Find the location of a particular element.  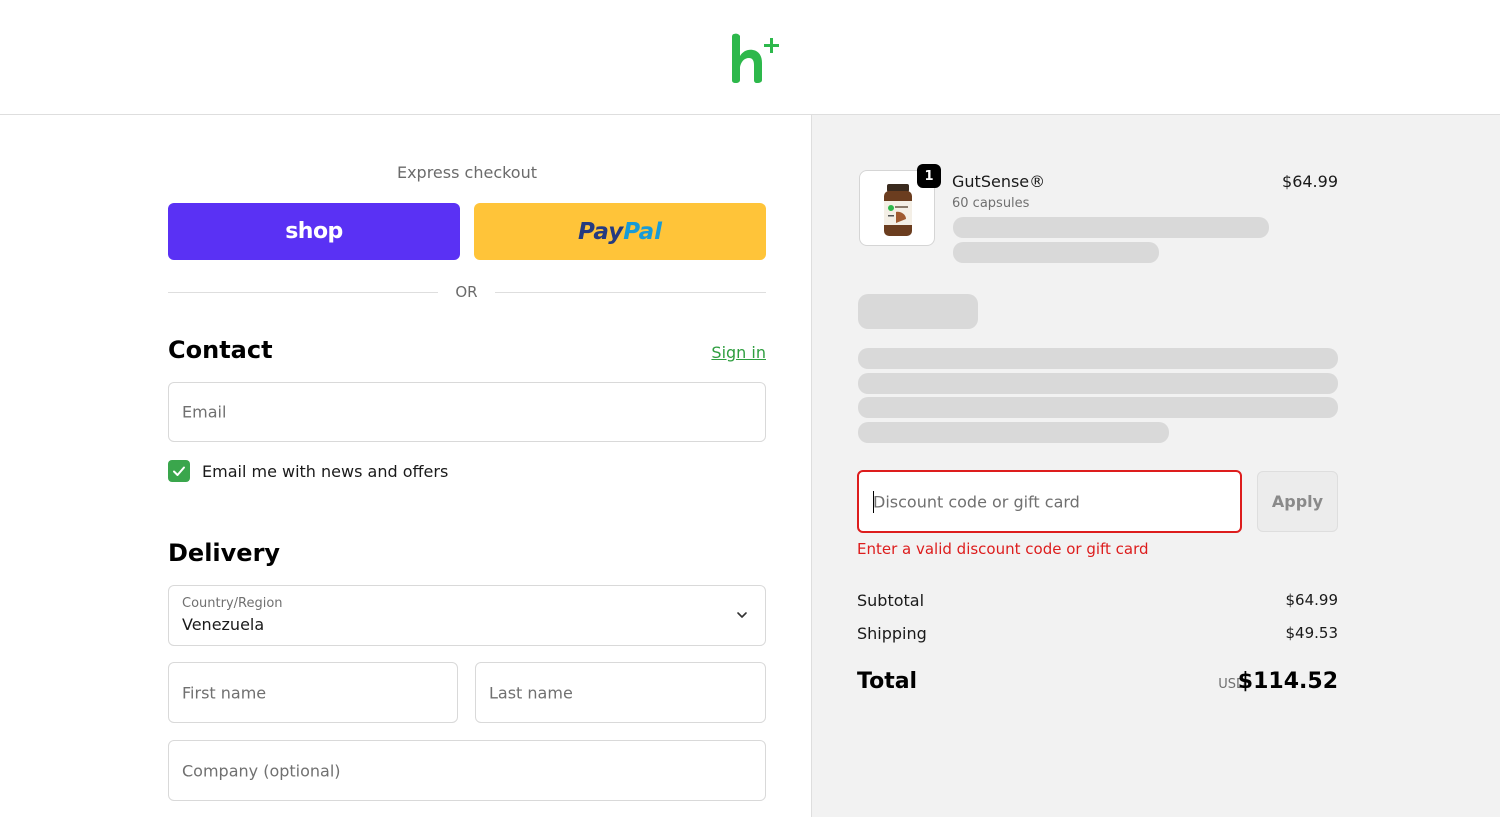

first-name-placeholder: First name is located at coordinates (224, 692).